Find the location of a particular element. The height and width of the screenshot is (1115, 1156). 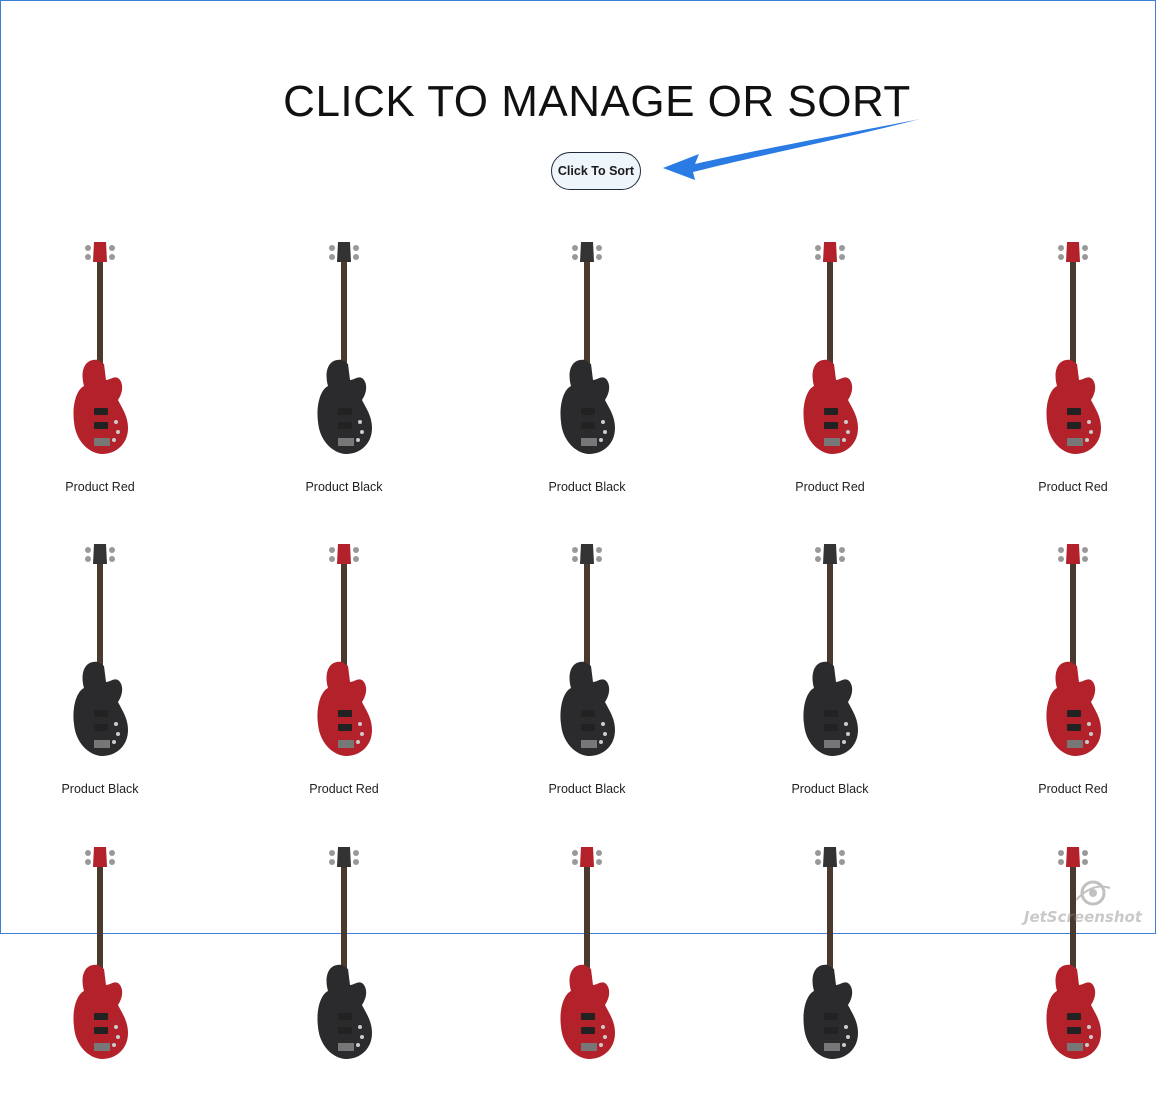

jetscreenshot-logo-icon is located at coordinates (1093, 893).